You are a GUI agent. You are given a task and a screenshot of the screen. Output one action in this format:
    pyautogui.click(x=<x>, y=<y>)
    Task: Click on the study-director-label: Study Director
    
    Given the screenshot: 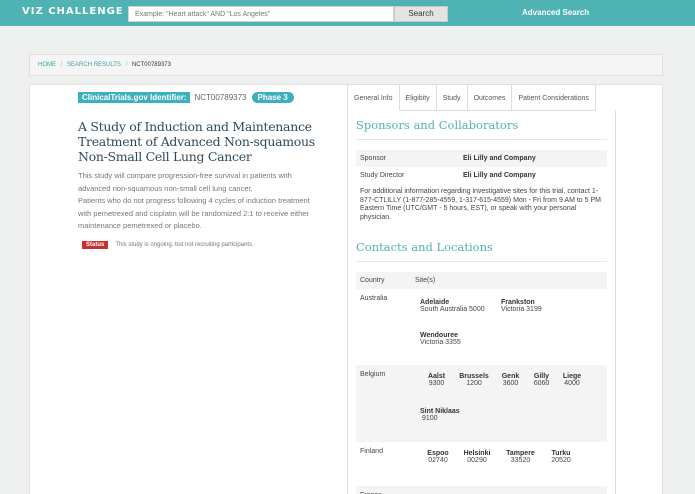 What is the action you would take?
    pyautogui.click(x=382, y=175)
    